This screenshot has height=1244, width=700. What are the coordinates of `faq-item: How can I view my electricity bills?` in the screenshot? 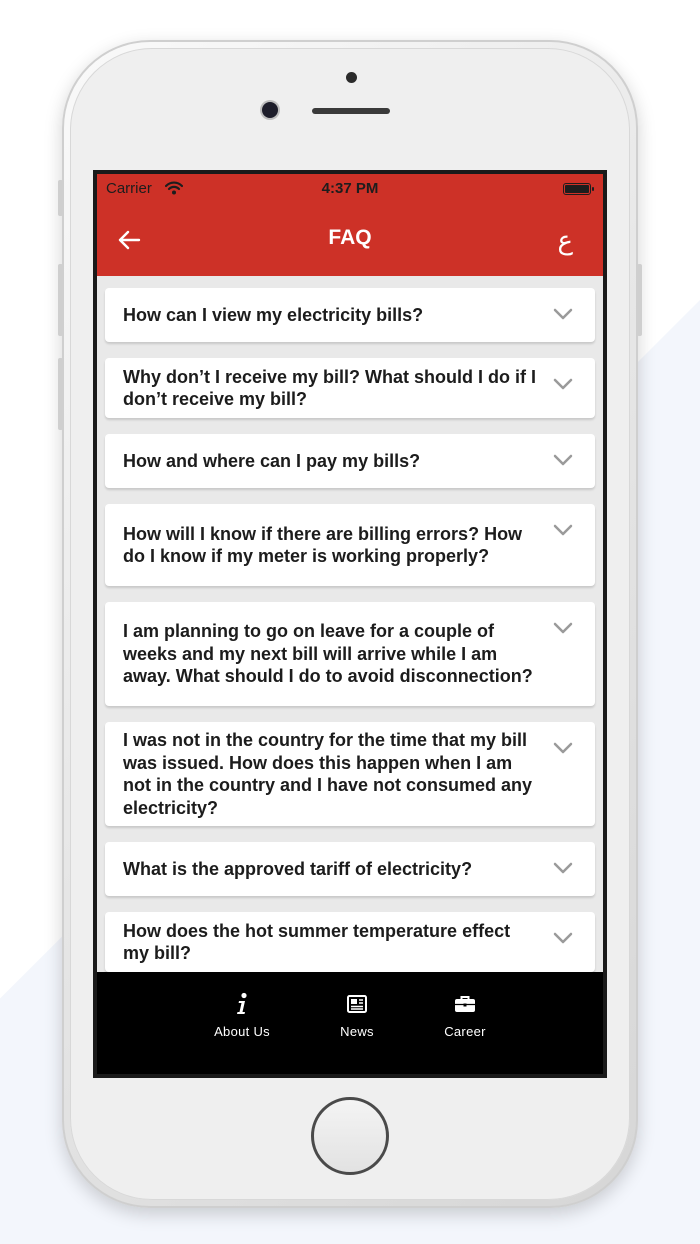 It's located at (350, 315).